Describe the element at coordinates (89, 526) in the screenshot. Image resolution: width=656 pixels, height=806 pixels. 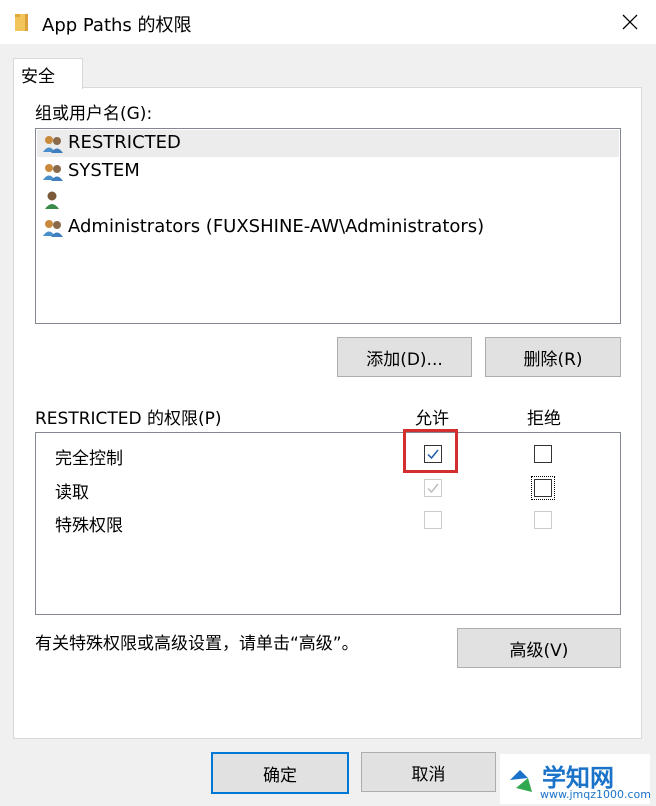
I see `permission-name: 特殊权限` at that location.